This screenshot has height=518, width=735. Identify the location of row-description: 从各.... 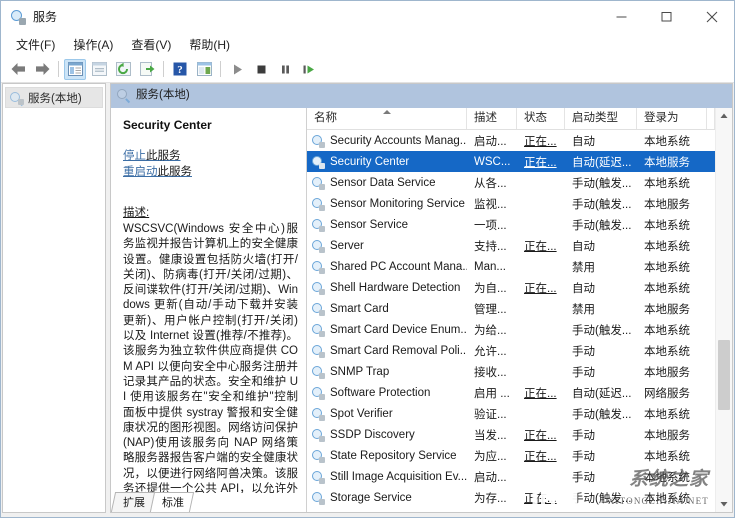
(490, 183).